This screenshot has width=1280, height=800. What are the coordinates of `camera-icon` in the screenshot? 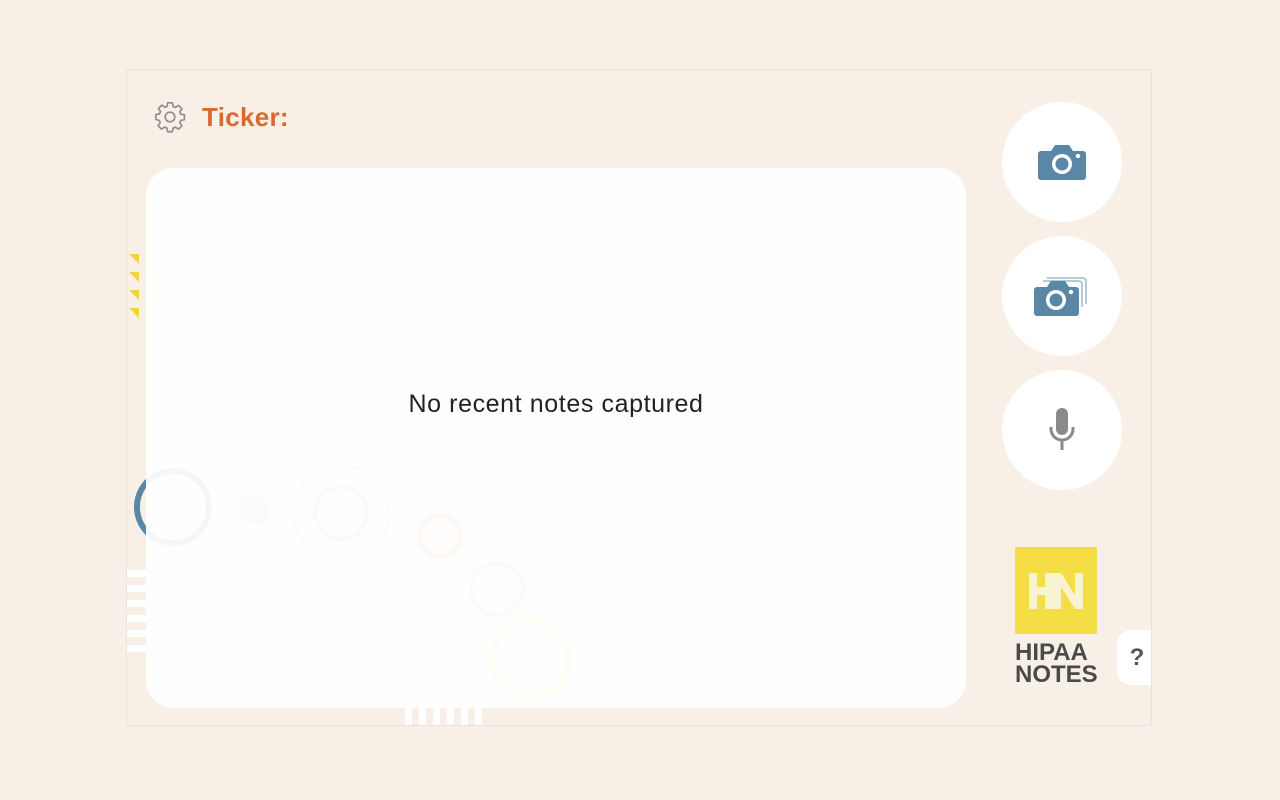 It's located at (1062, 162).